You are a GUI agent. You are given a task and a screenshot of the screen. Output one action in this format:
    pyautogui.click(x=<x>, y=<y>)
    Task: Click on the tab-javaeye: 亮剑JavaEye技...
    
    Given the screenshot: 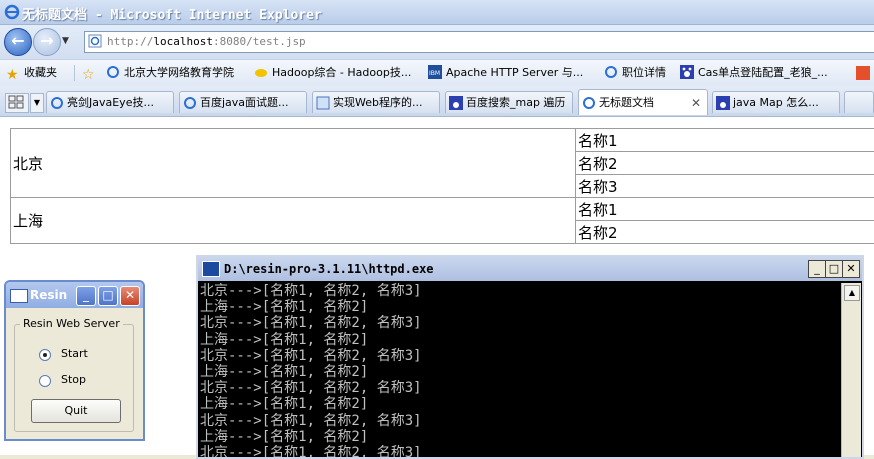 What is the action you would take?
    pyautogui.click(x=110, y=102)
    